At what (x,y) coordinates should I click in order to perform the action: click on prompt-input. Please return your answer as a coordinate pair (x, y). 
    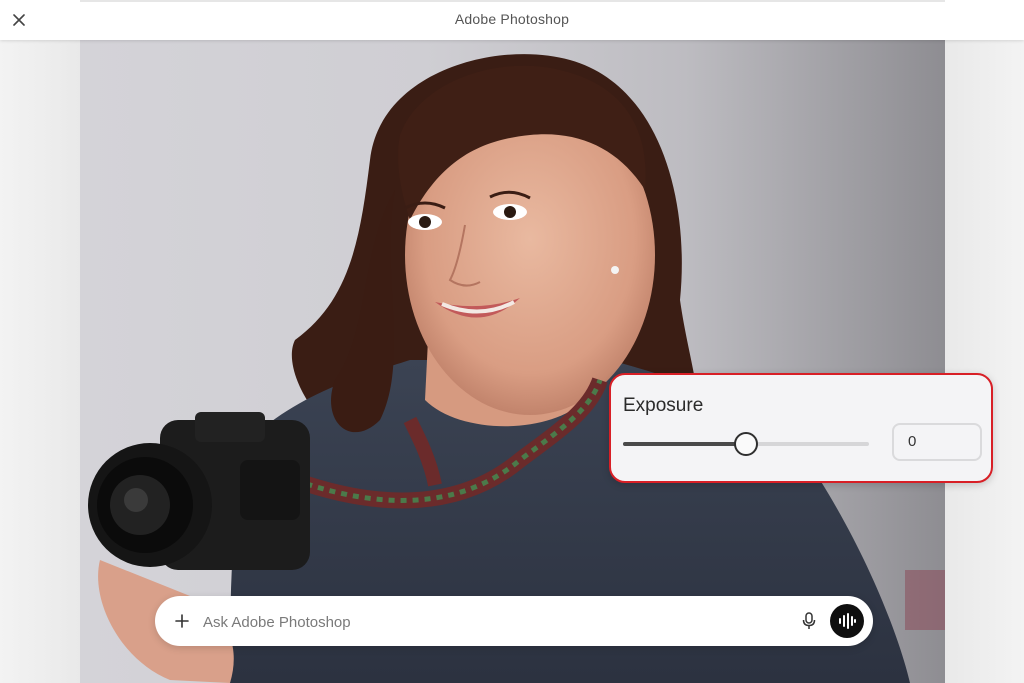
    Looking at the image, I should click on (473, 622).